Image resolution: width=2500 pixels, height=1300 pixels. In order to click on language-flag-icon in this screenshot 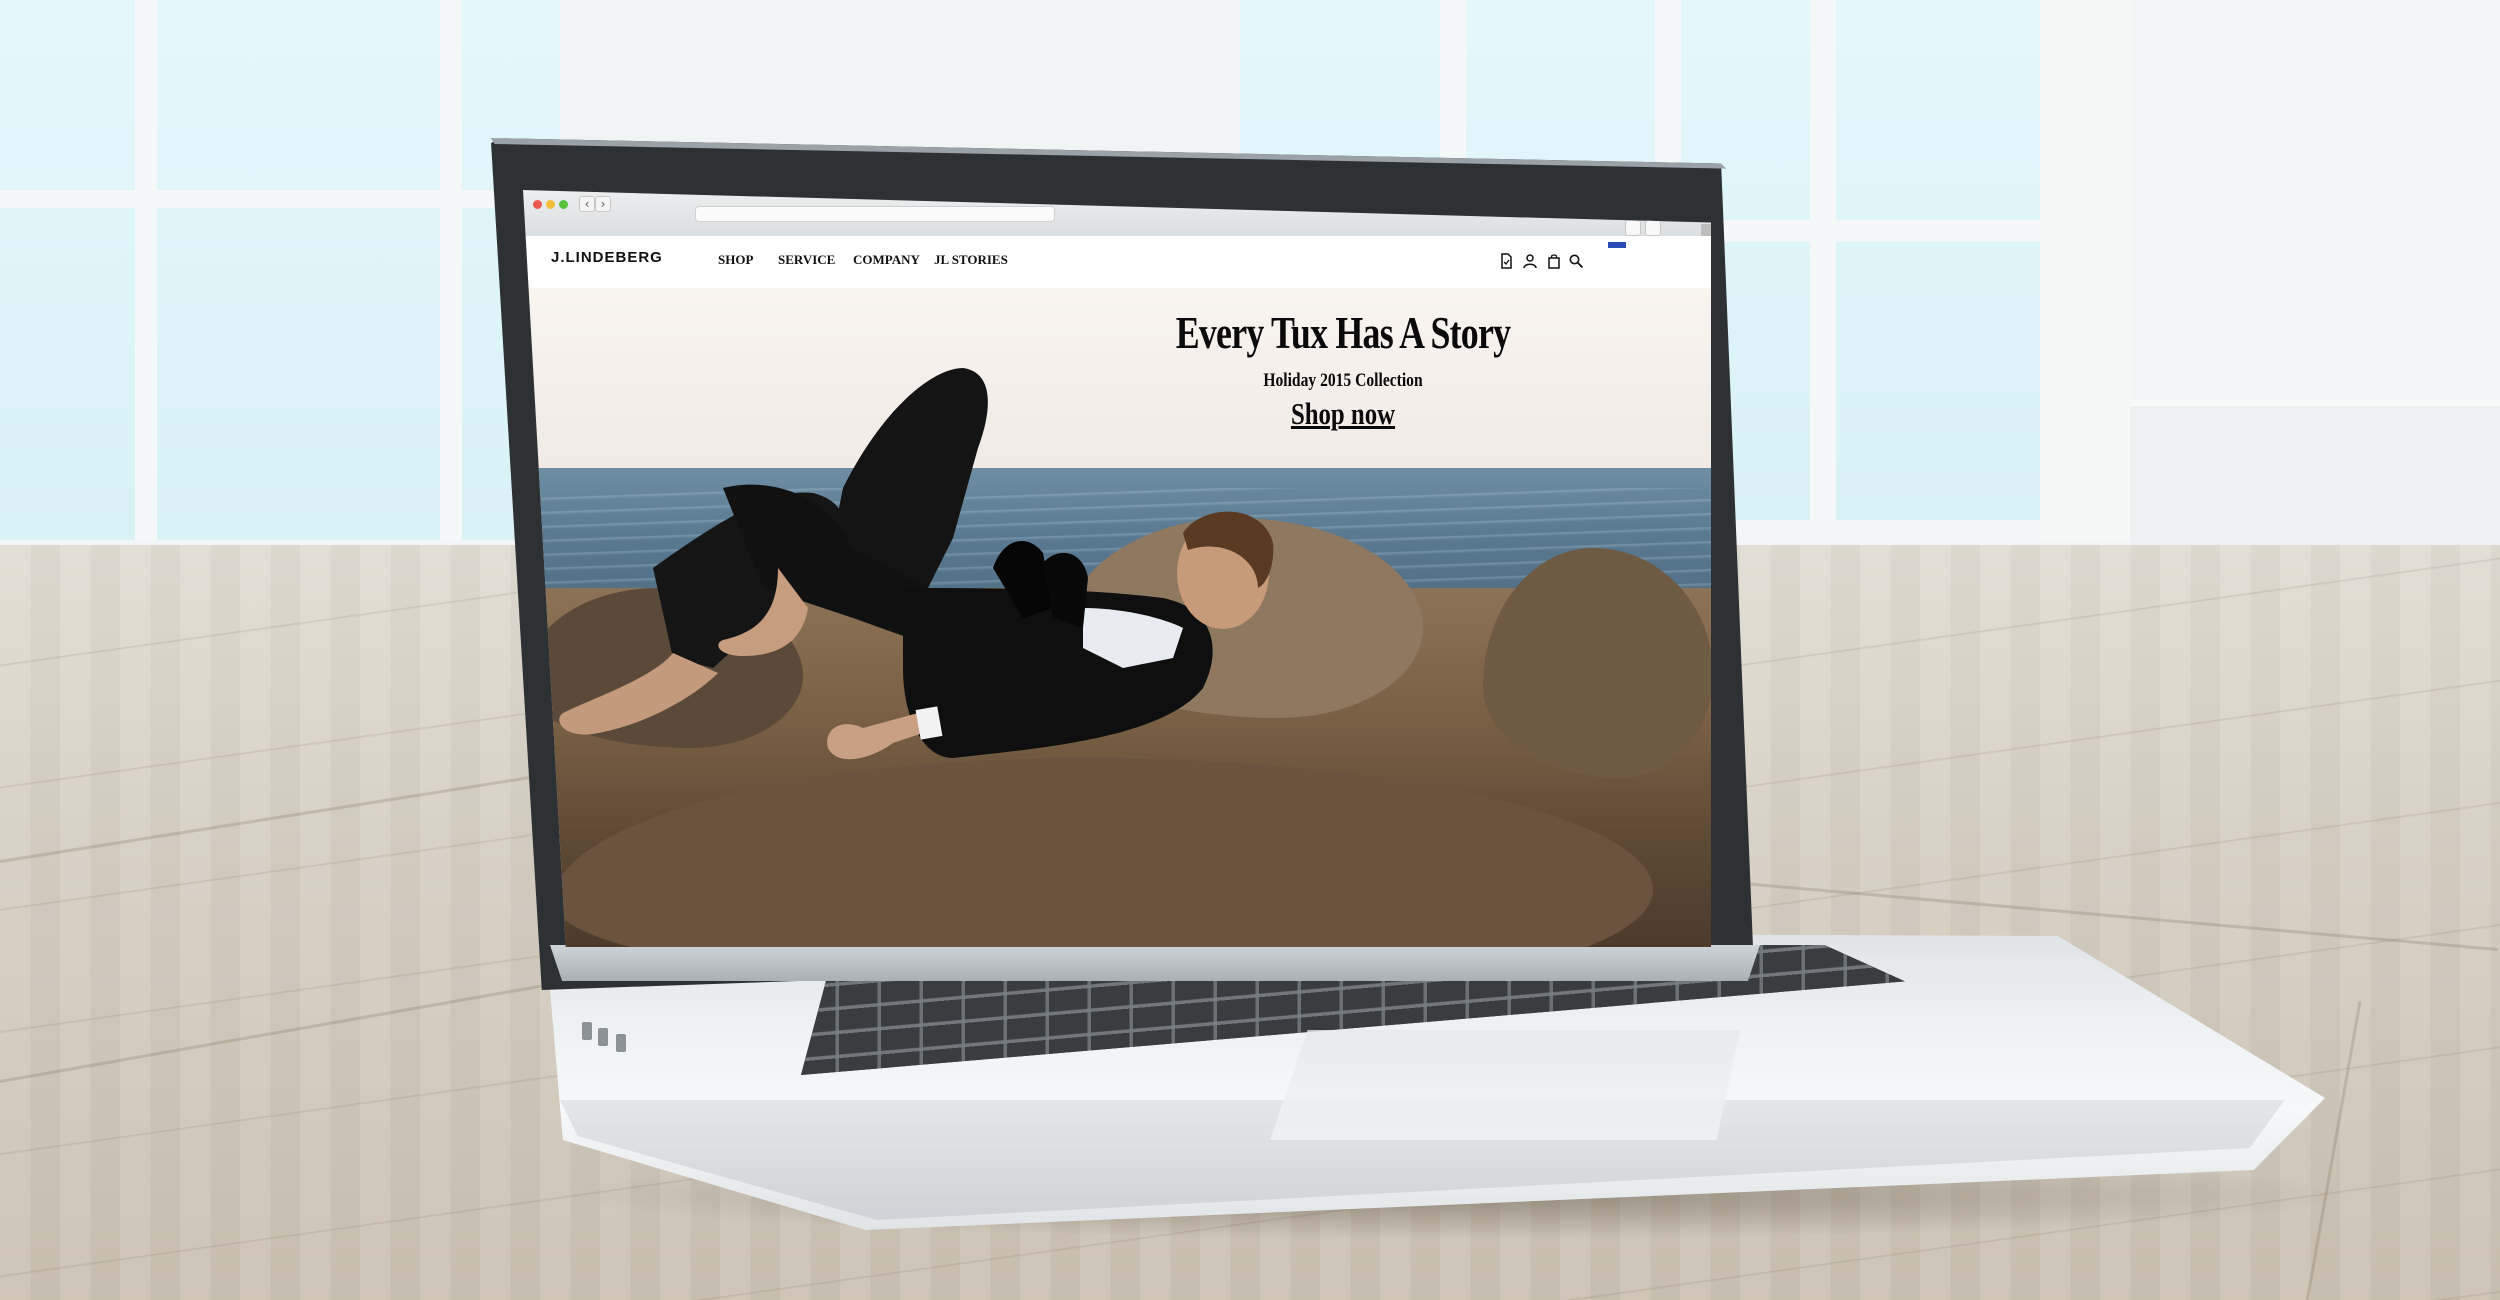, I will do `click(1617, 245)`.